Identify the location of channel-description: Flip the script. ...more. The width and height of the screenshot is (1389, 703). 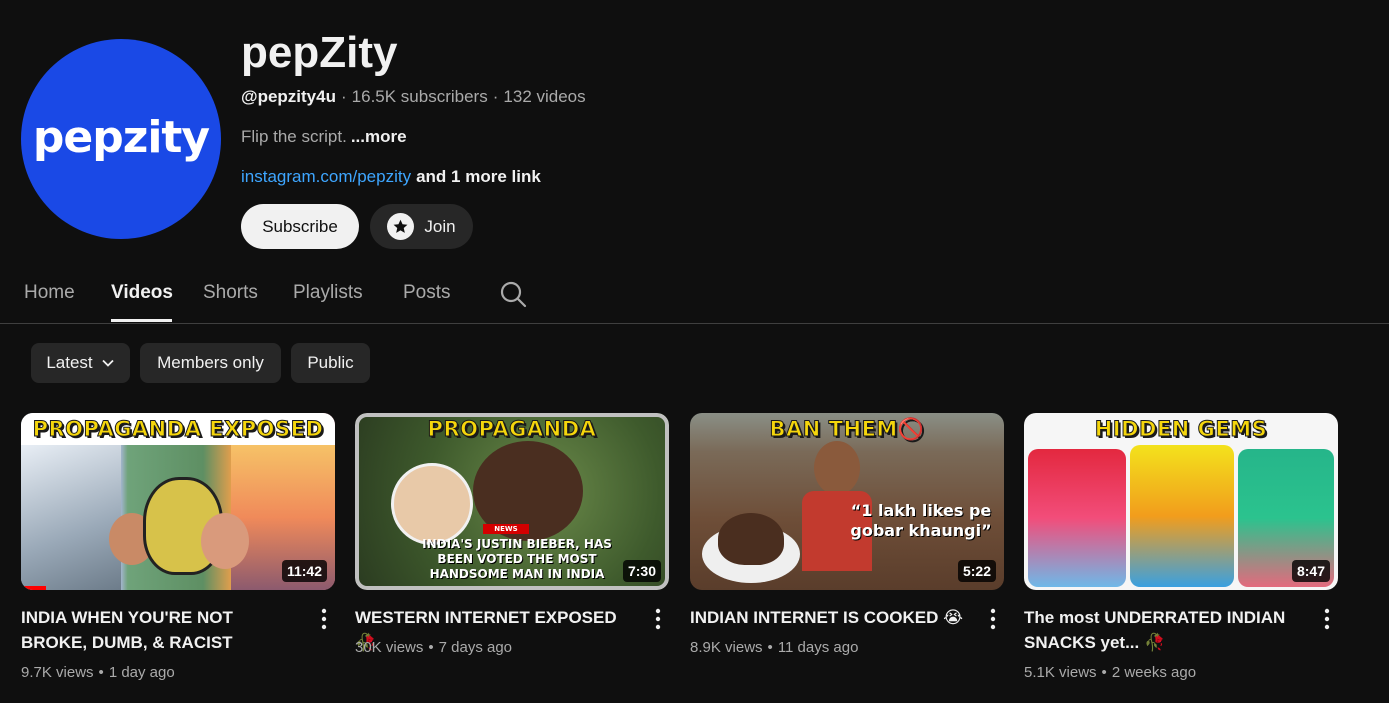
(324, 137).